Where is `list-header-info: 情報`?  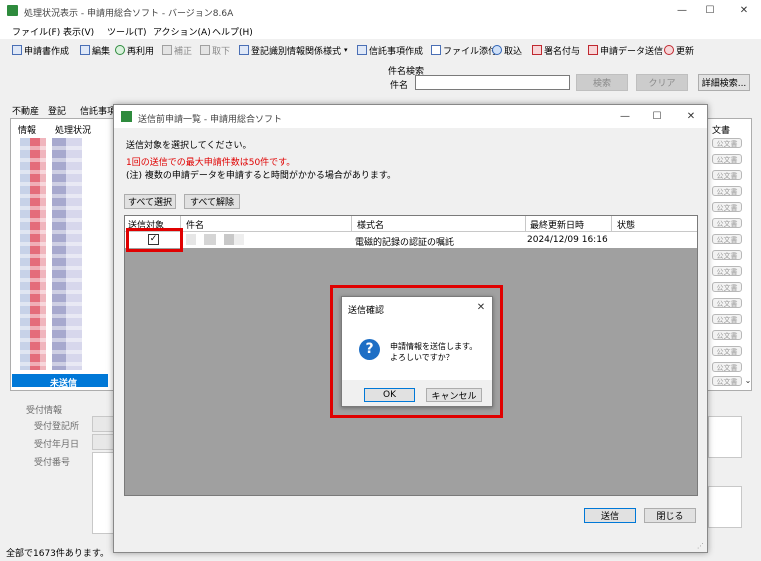
list-header-info: 情報 is located at coordinates (27, 131).